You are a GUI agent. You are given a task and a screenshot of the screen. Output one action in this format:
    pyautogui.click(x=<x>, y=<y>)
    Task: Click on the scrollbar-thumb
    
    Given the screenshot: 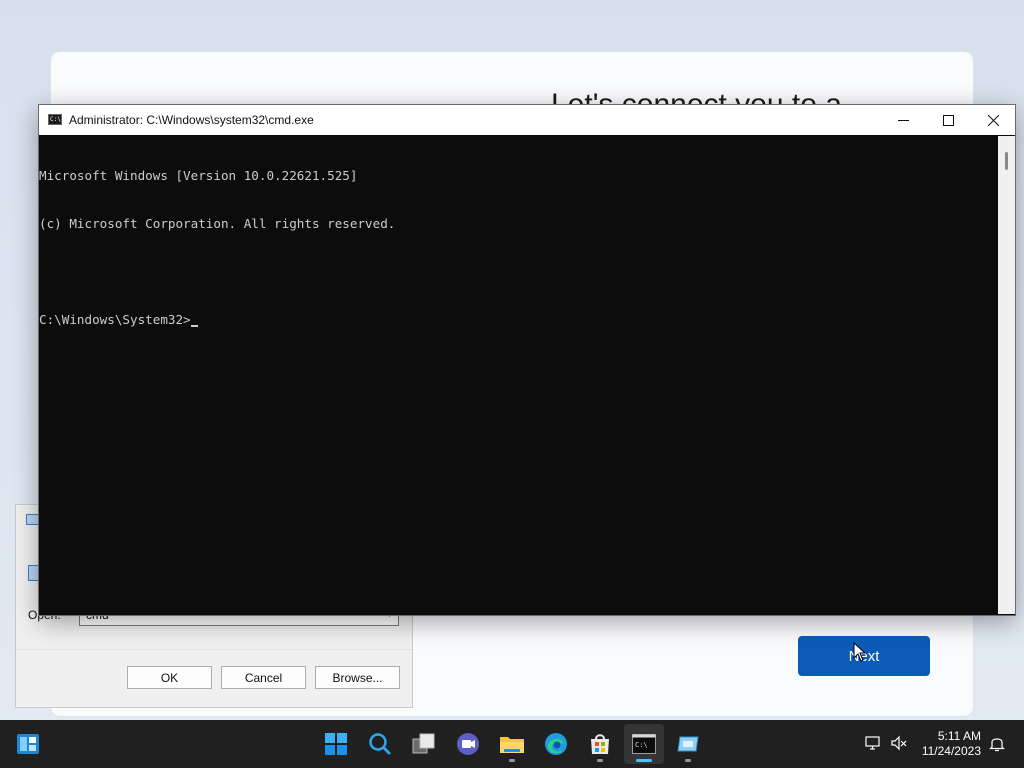 What is the action you would take?
    pyautogui.click(x=1006, y=161)
    